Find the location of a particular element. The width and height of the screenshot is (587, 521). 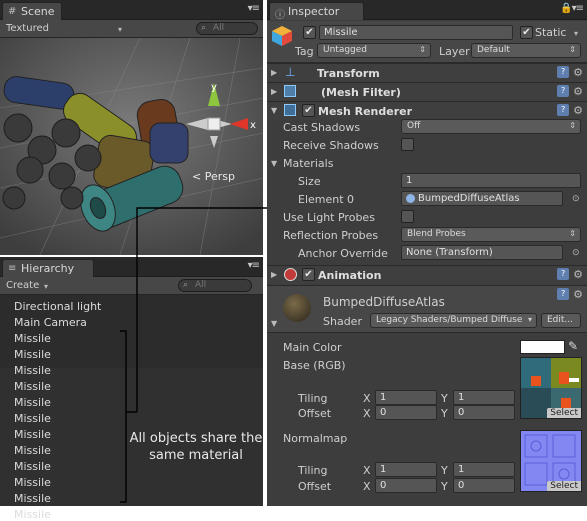

layer-value: Default is located at coordinates (493, 50).